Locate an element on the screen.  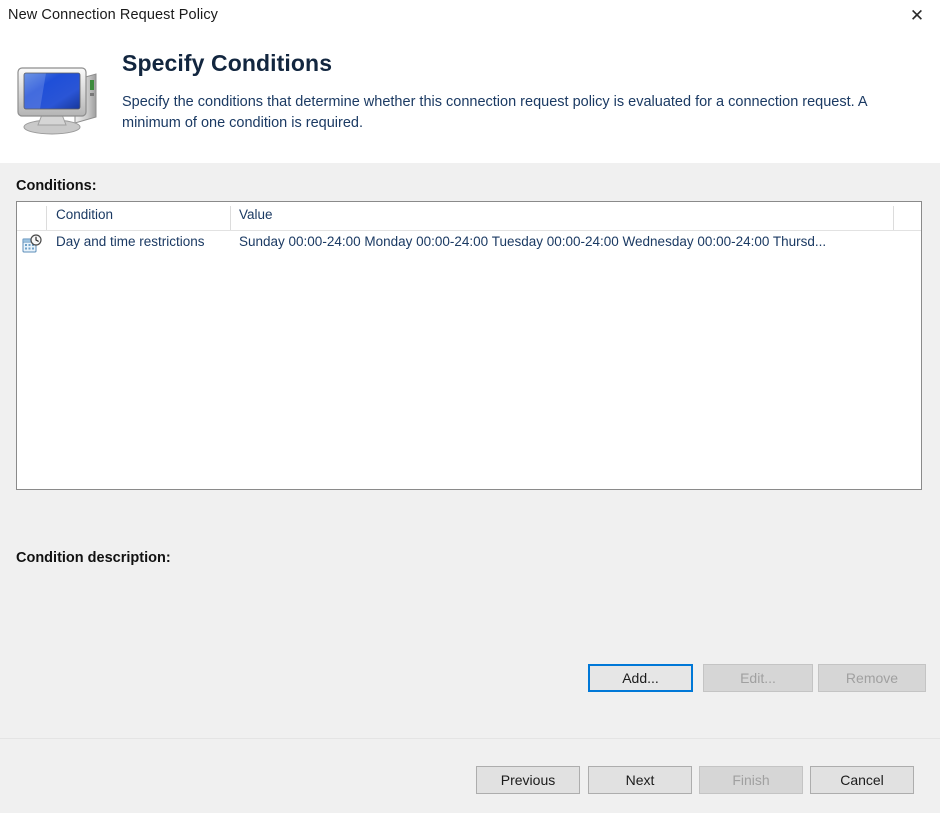
previous-button: Previous is located at coordinates (528, 780).